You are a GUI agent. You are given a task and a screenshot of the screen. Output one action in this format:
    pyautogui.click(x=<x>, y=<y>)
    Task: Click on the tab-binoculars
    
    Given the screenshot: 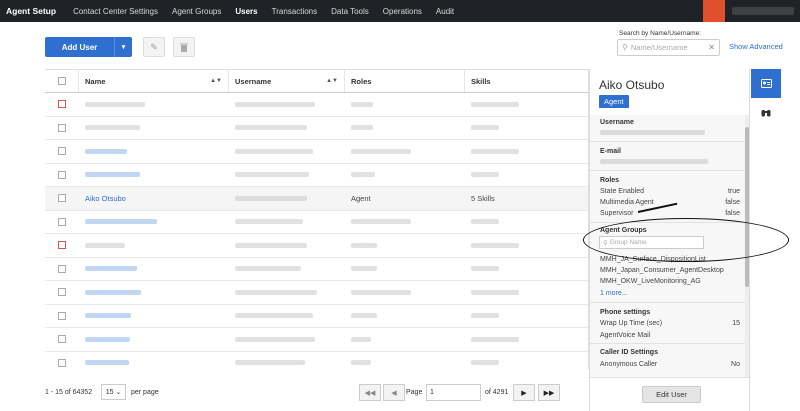 What is the action you would take?
    pyautogui.click(x=766, y=112)
    